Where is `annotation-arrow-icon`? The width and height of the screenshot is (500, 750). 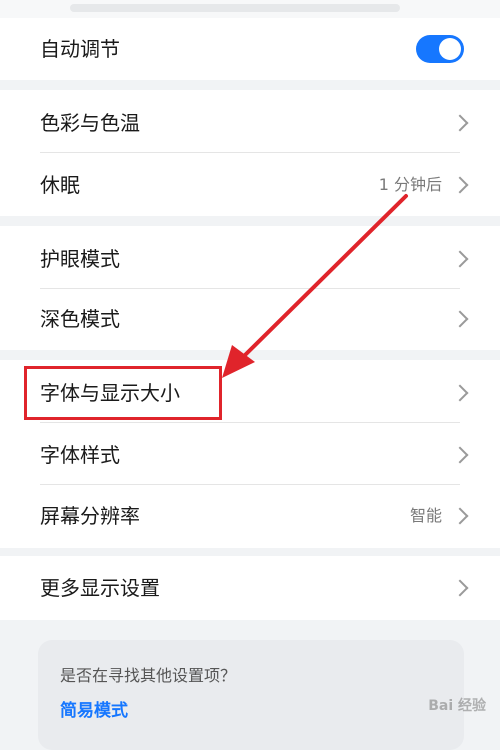
annotation-arrow-icon is located at coordinates (315, 286).